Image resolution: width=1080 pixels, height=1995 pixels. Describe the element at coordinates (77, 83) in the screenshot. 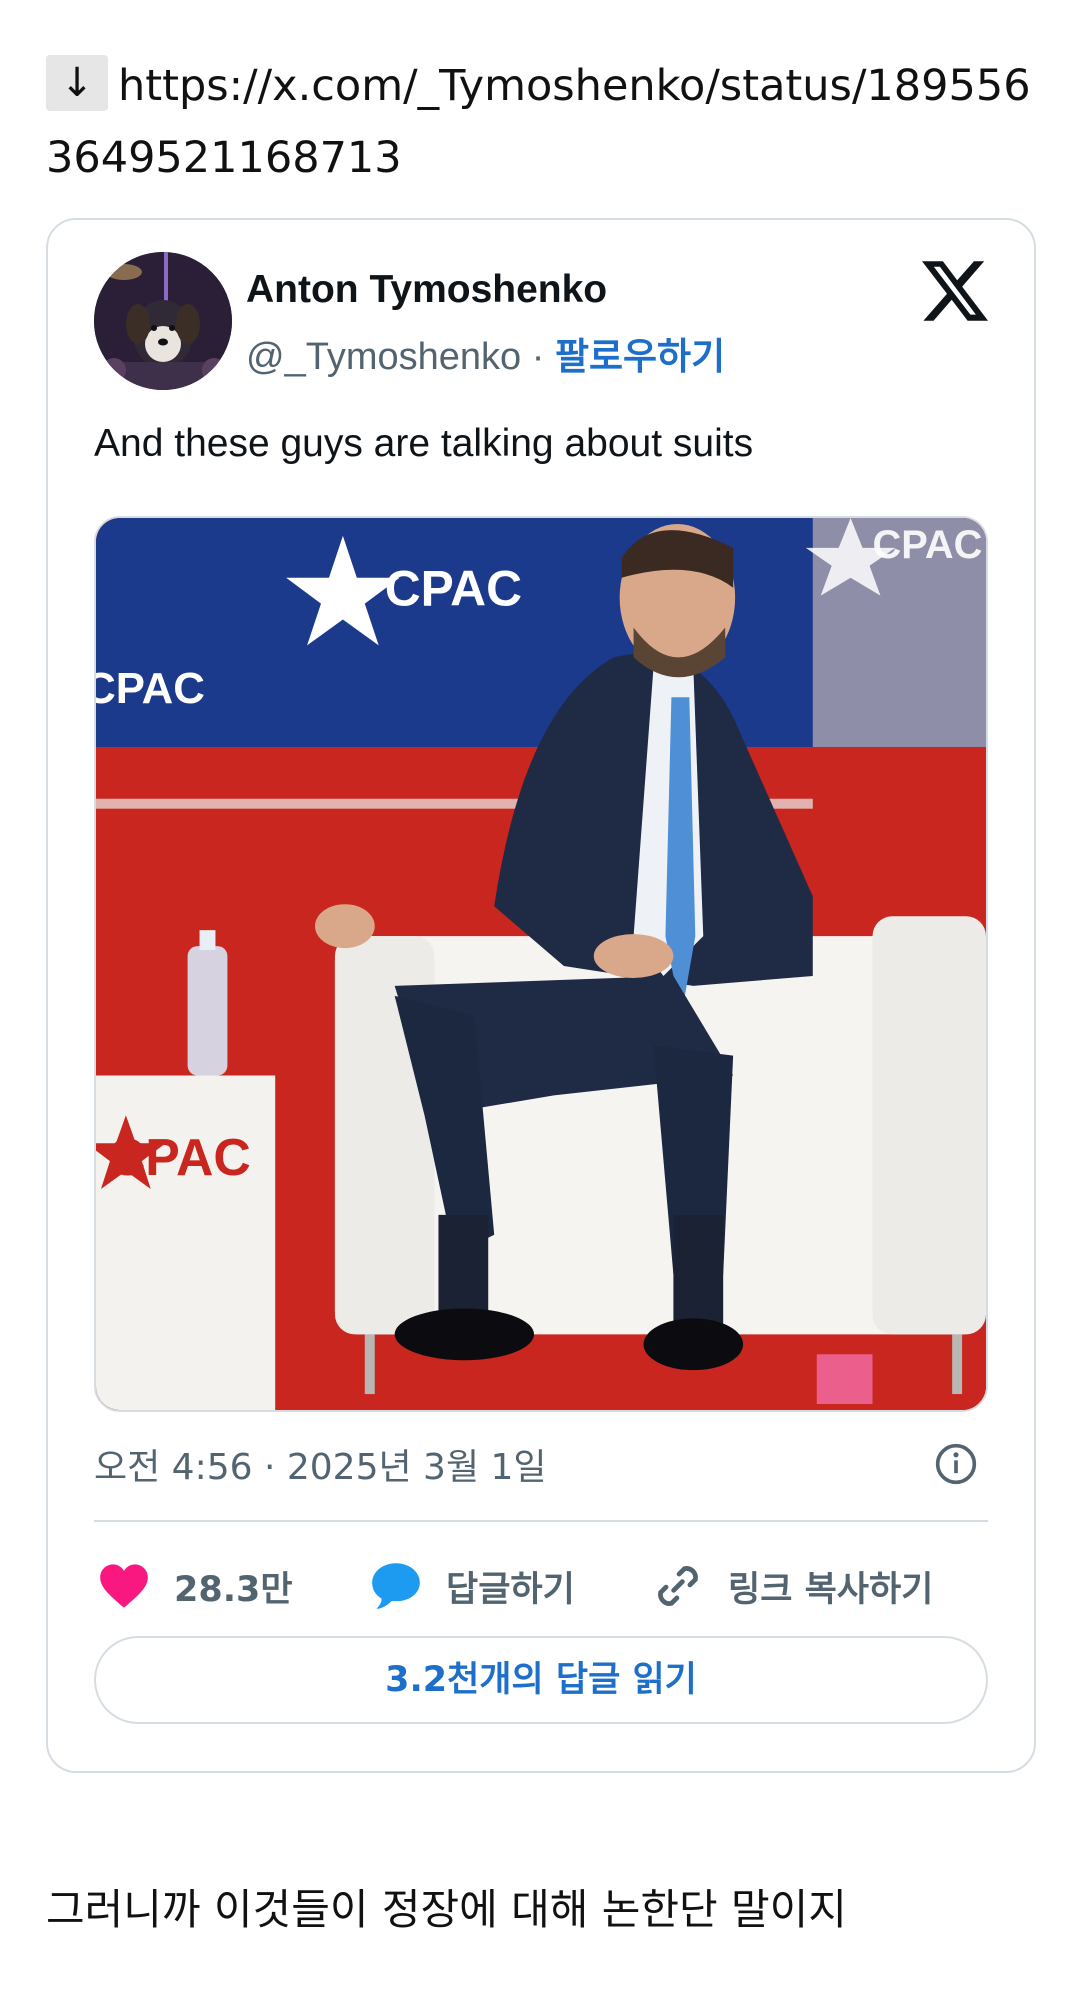

I see `down-arrow-icon: ↓` at that location.